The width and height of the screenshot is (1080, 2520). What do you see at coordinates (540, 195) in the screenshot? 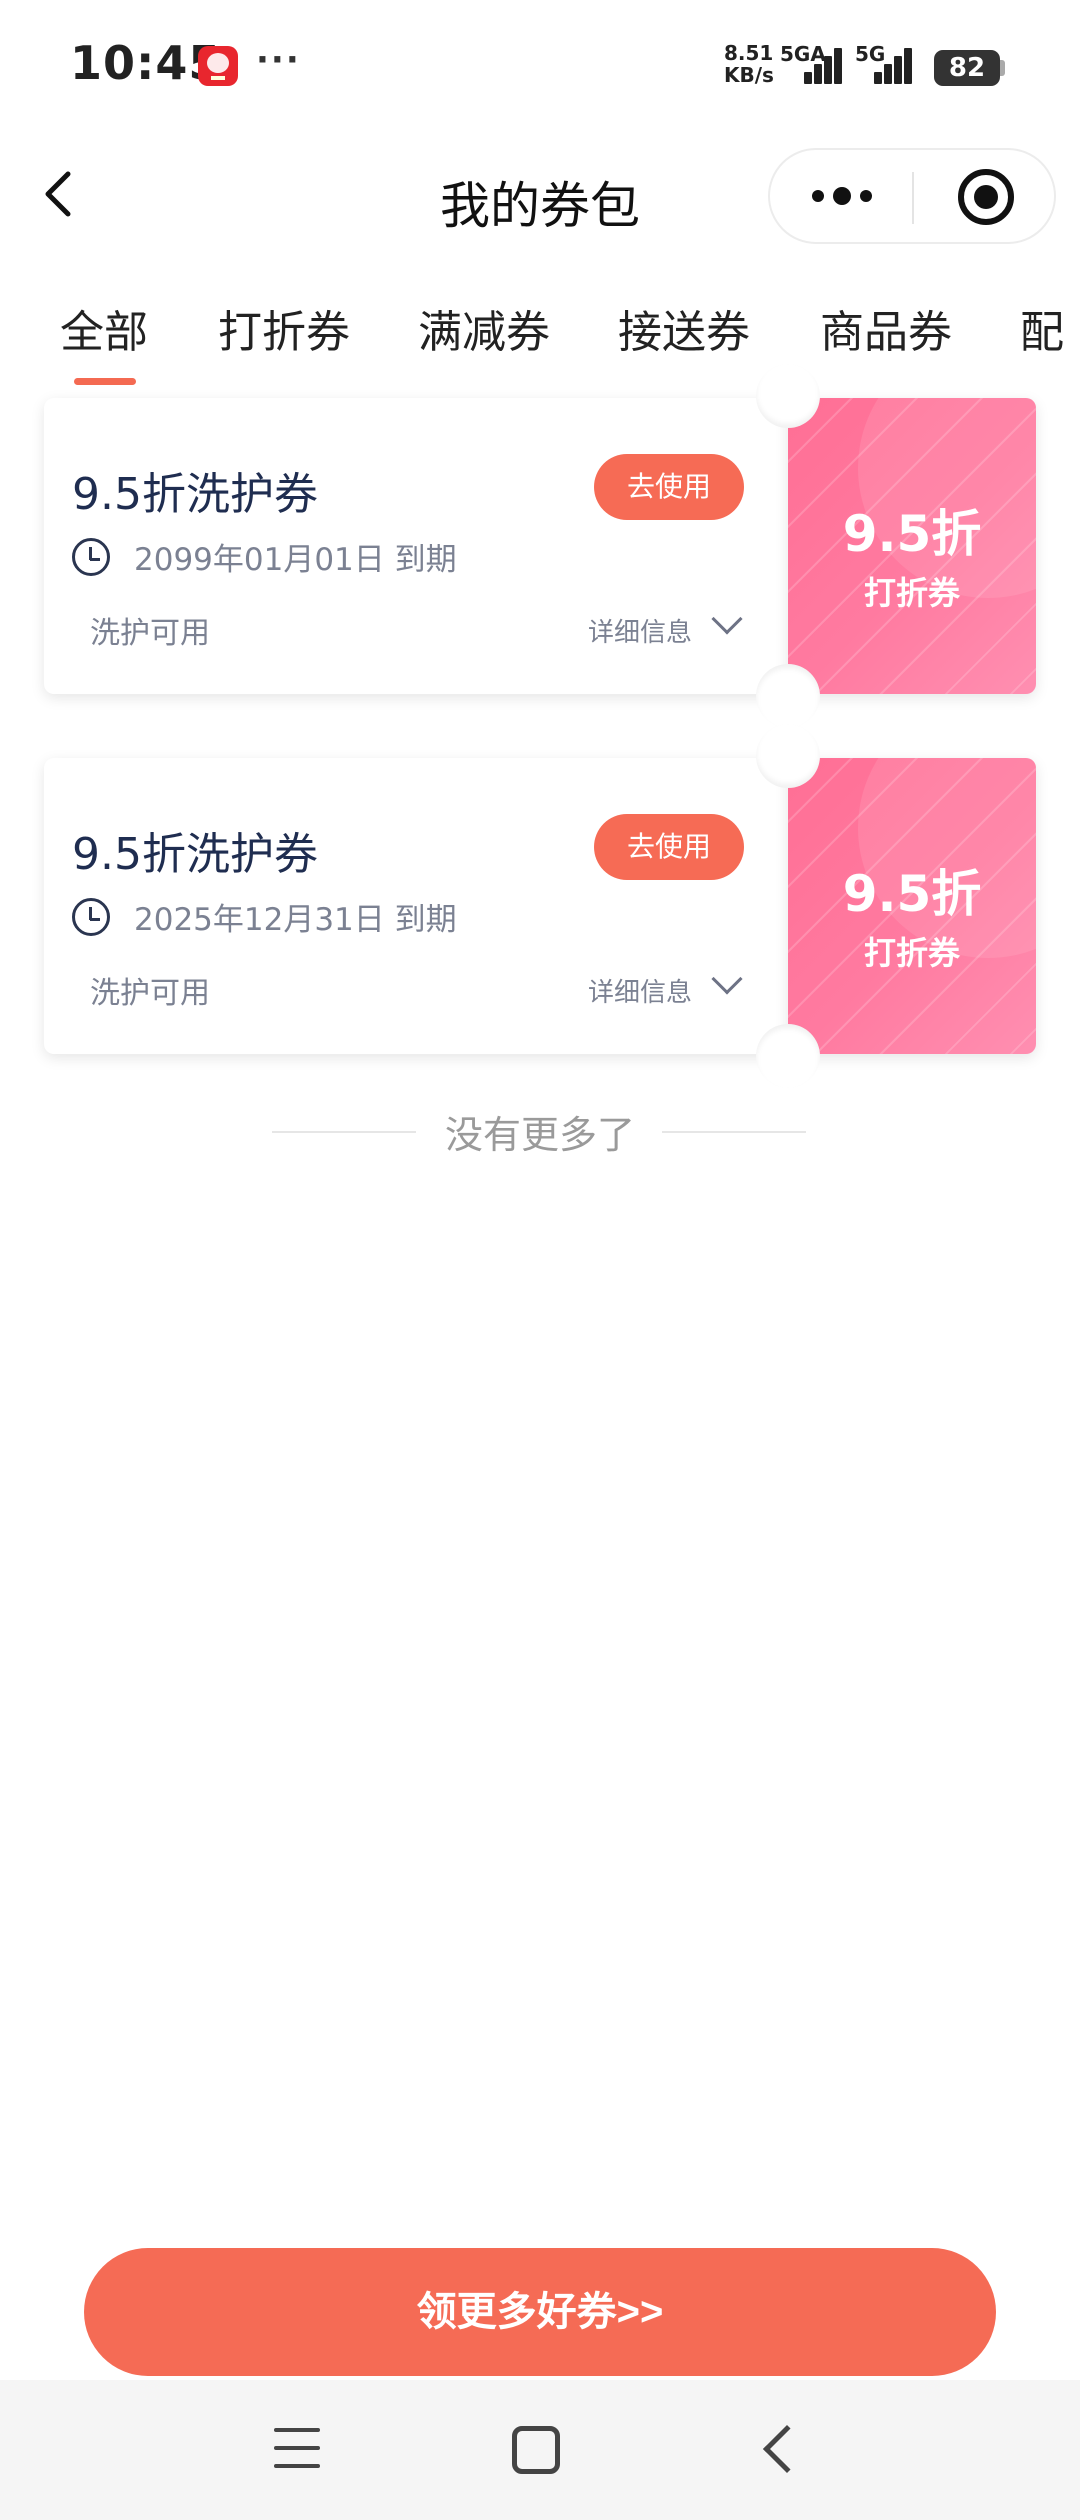
I see `nav-bar: 我的券包` at bounding box center [540, 195].